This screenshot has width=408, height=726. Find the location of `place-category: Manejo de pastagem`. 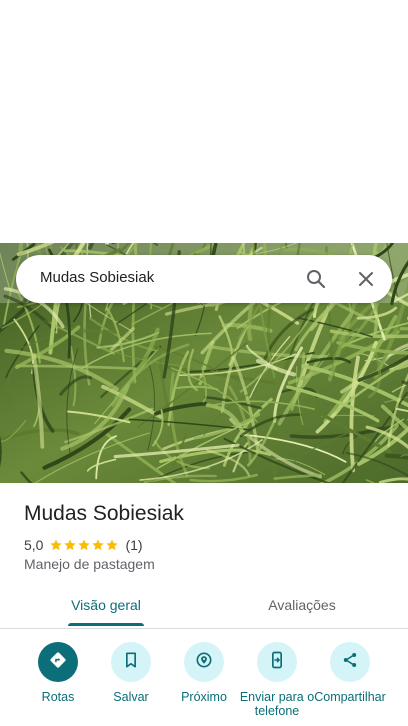

place-category: Manejo de pastagem is located at coordinates (89, 564).